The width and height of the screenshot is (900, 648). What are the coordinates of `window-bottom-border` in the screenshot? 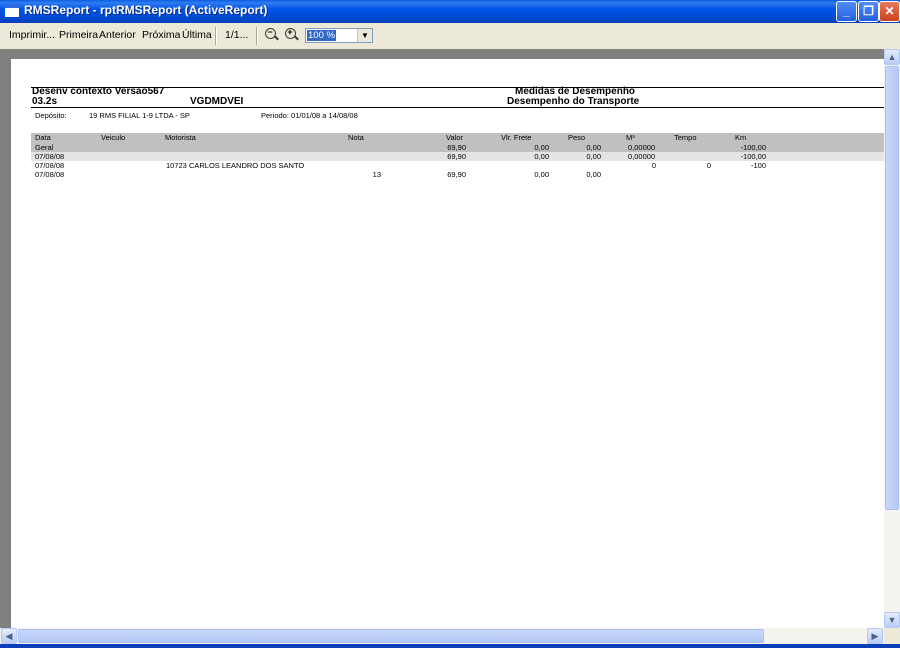 It's located at (450, 646).